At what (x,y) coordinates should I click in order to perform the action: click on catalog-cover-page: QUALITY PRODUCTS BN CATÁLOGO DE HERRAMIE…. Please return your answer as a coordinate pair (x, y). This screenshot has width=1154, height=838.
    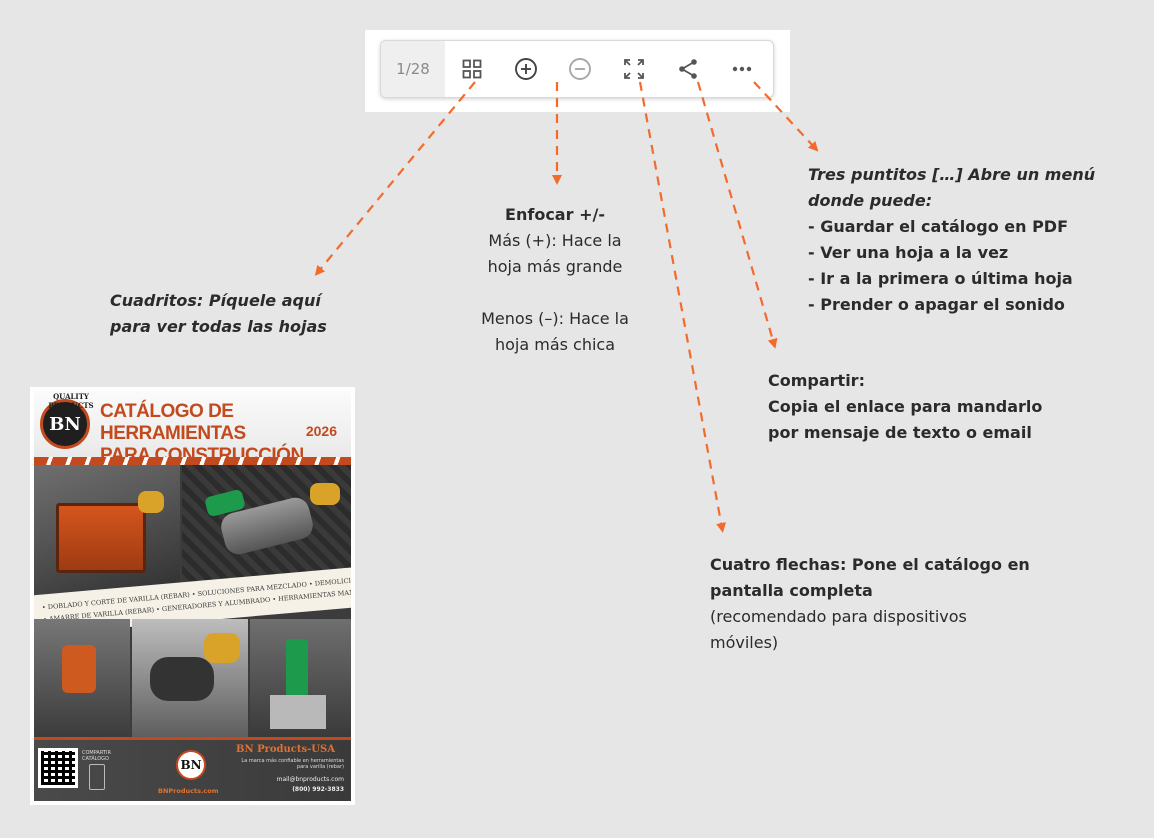
    Looking at the image, I should click on (192, 596).